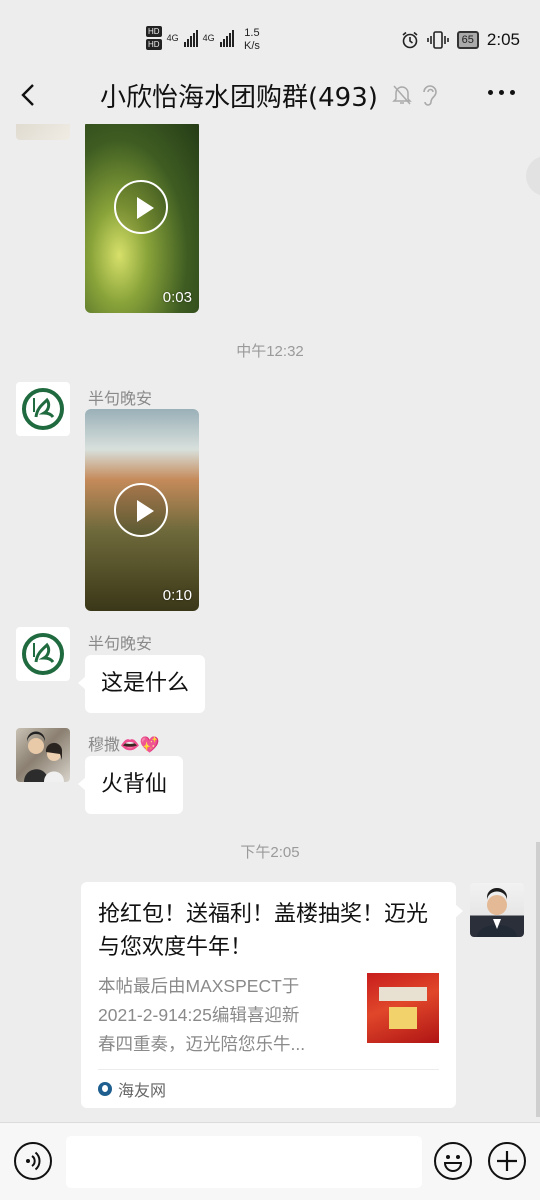 This screenshot has width=540, height=1200. I want to click on card-title: 抢红包！送福利！盖楼抽奖！迈光与您欢度牛年！, so click(263, 931).